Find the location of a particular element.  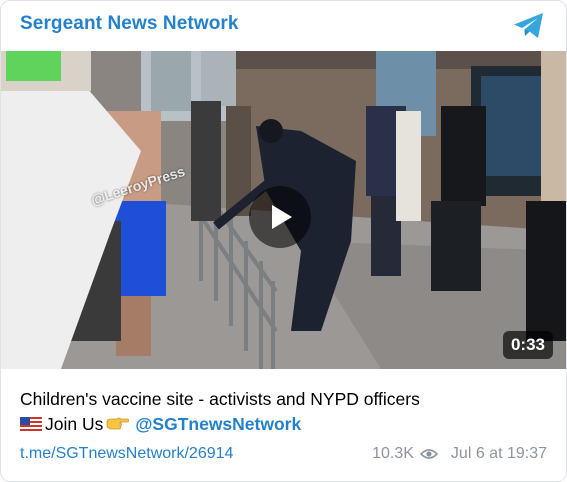

caption-line-2: Join Us @SGTnewsNetwork is located at coordinates (285, 424).